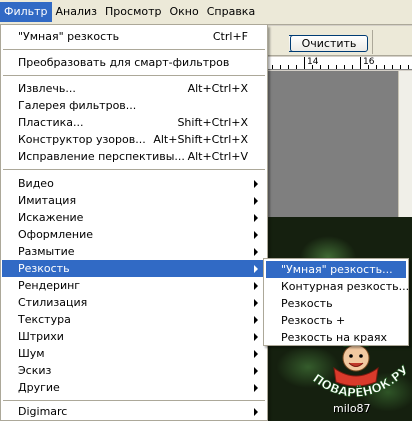 This screenshot has height=421, width=412. Describe the element at coordinates (43, 411) in the screenshot. I see `menu-item-label: Digimarc` at that location.